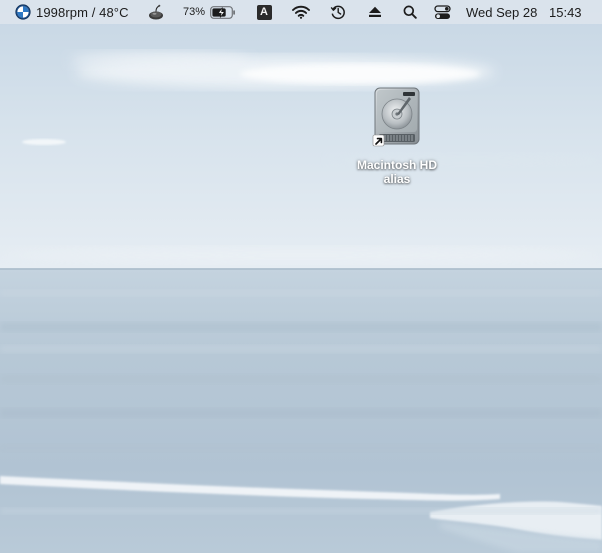 This screenshot has width=602, height=553. I want to click on eject-menu, so click(375, 12).